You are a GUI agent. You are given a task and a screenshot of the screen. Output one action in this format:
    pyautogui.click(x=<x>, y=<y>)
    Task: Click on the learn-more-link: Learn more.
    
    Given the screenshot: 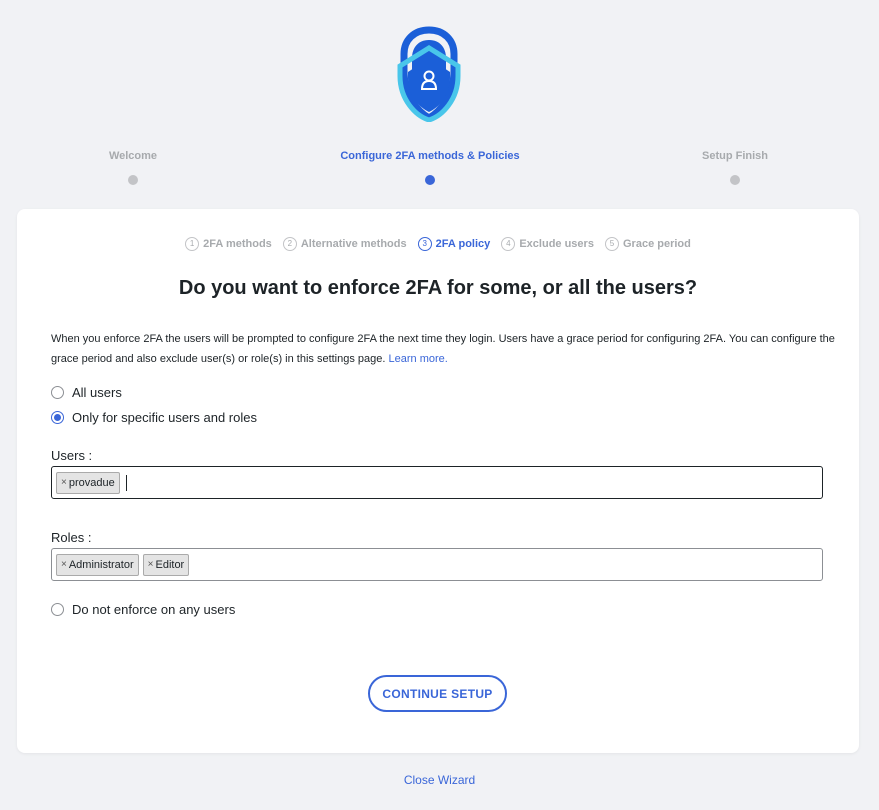 What is the action you would take?
    pyautogui.click(x=418, y=359)
    